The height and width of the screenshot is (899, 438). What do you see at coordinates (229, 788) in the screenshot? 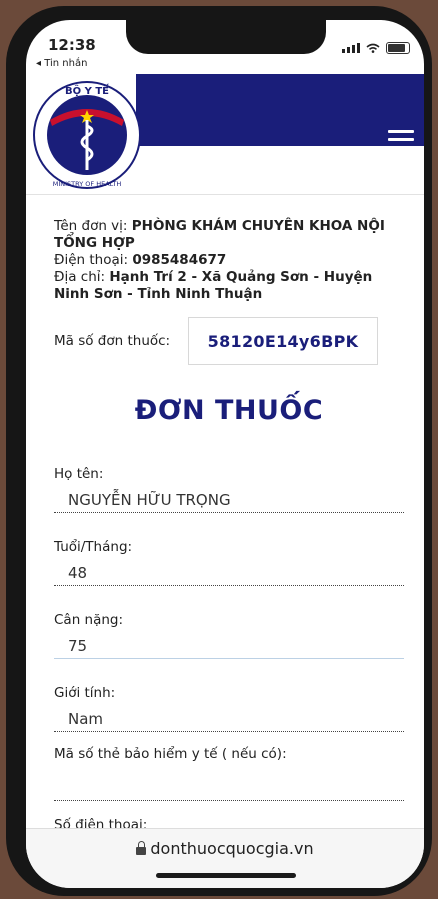
I see `insurance-number-field` at bounding box center [229, 788].